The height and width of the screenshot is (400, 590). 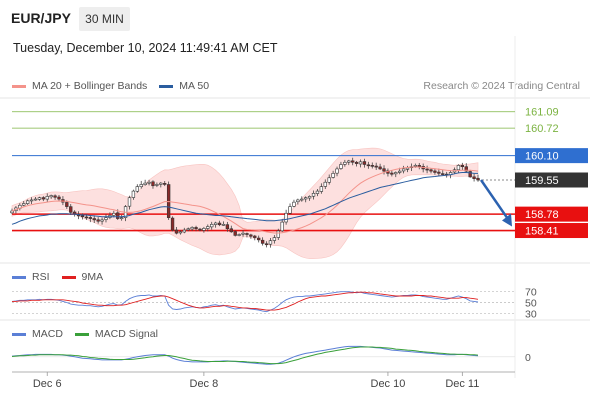 What do you see at coordinates (31, 277) in the screenshot?
I see `legend-rsi: RSI` at bounding box center [31, 277].